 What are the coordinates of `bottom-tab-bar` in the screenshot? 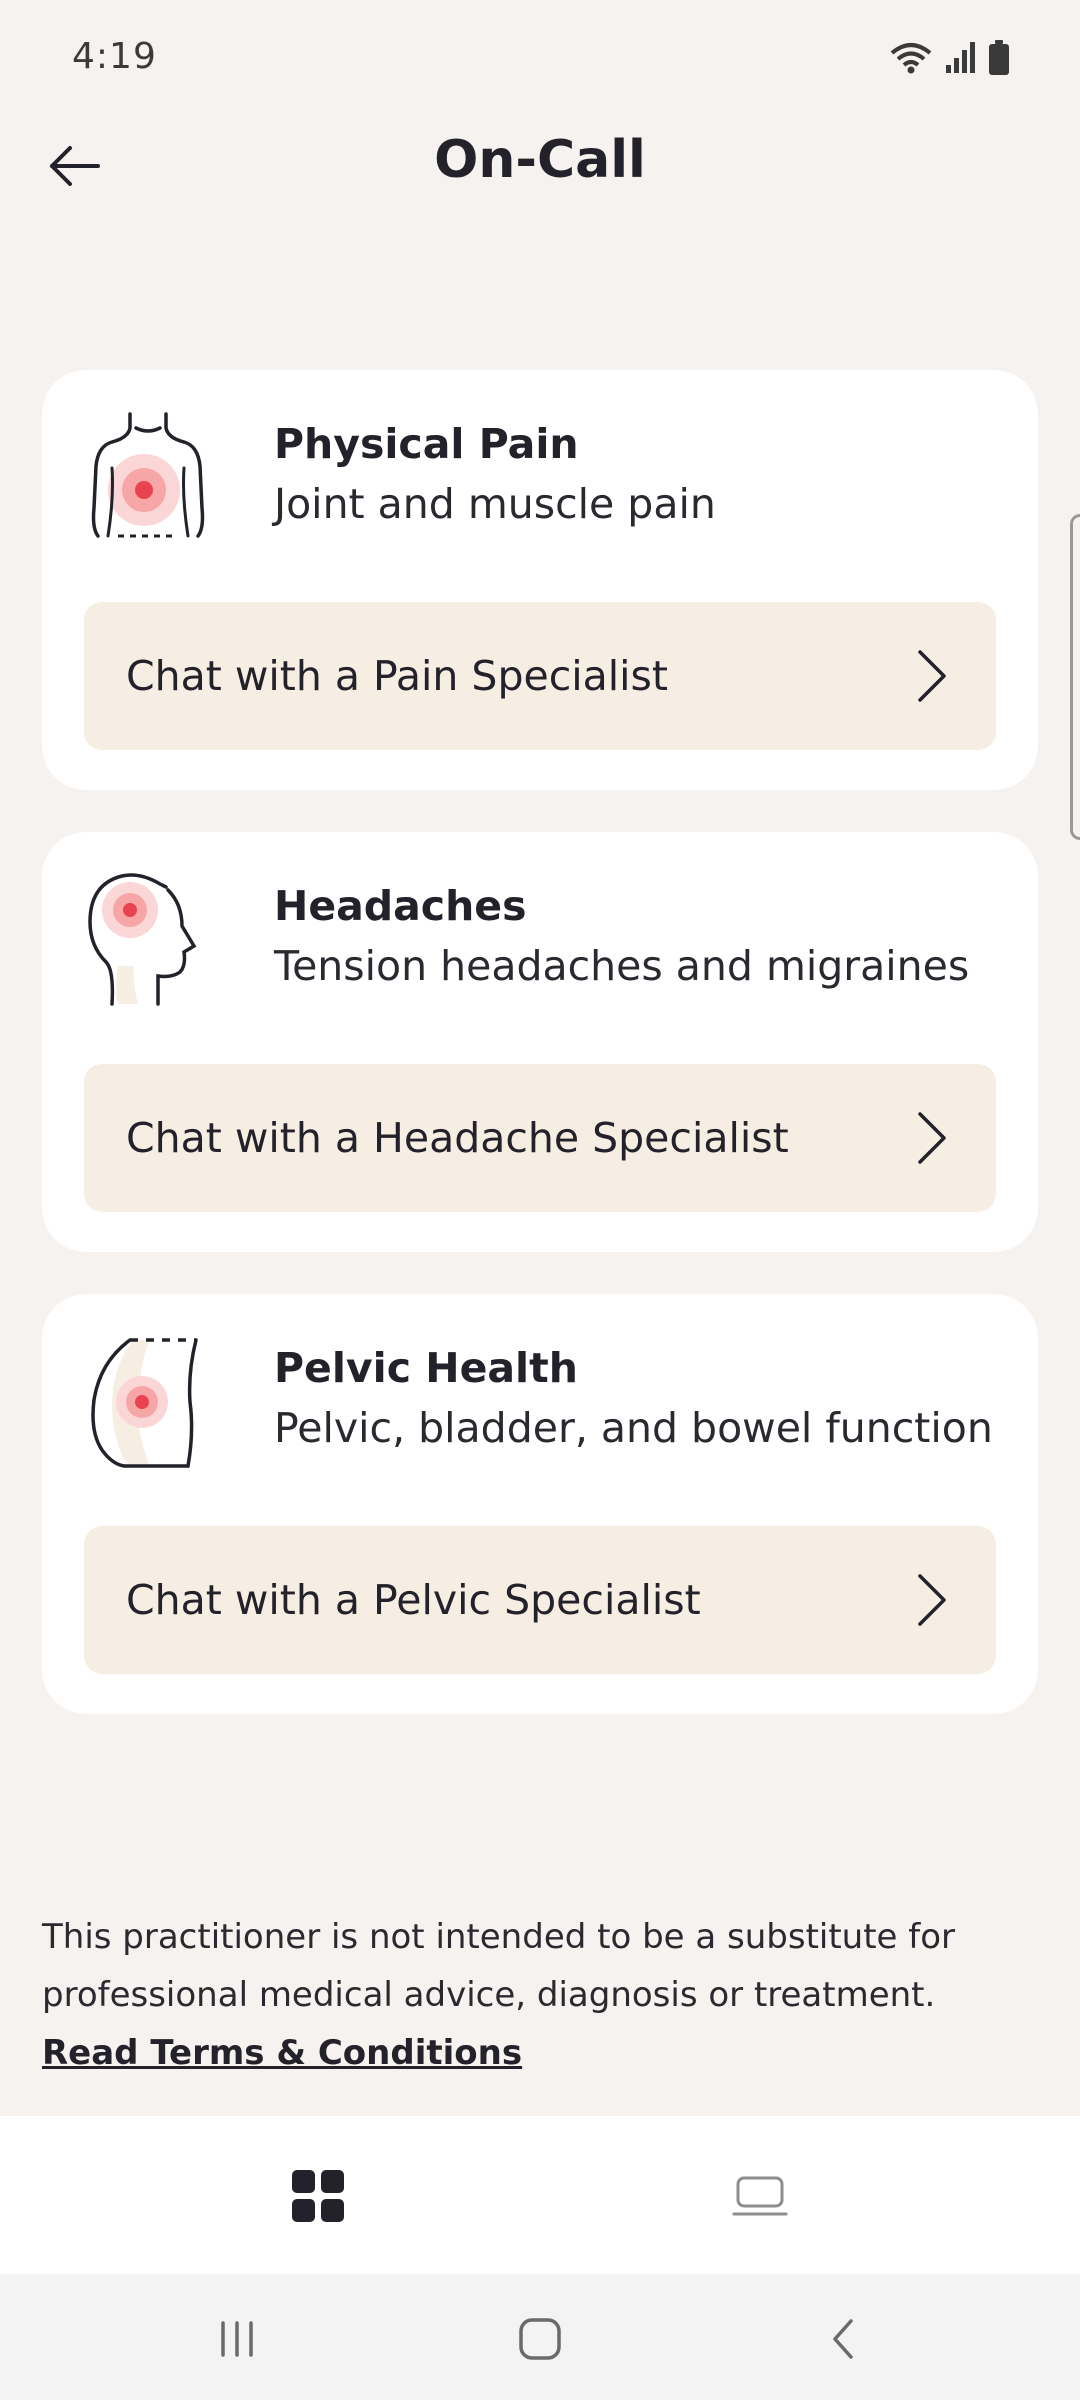 It's located at (540, 2195).